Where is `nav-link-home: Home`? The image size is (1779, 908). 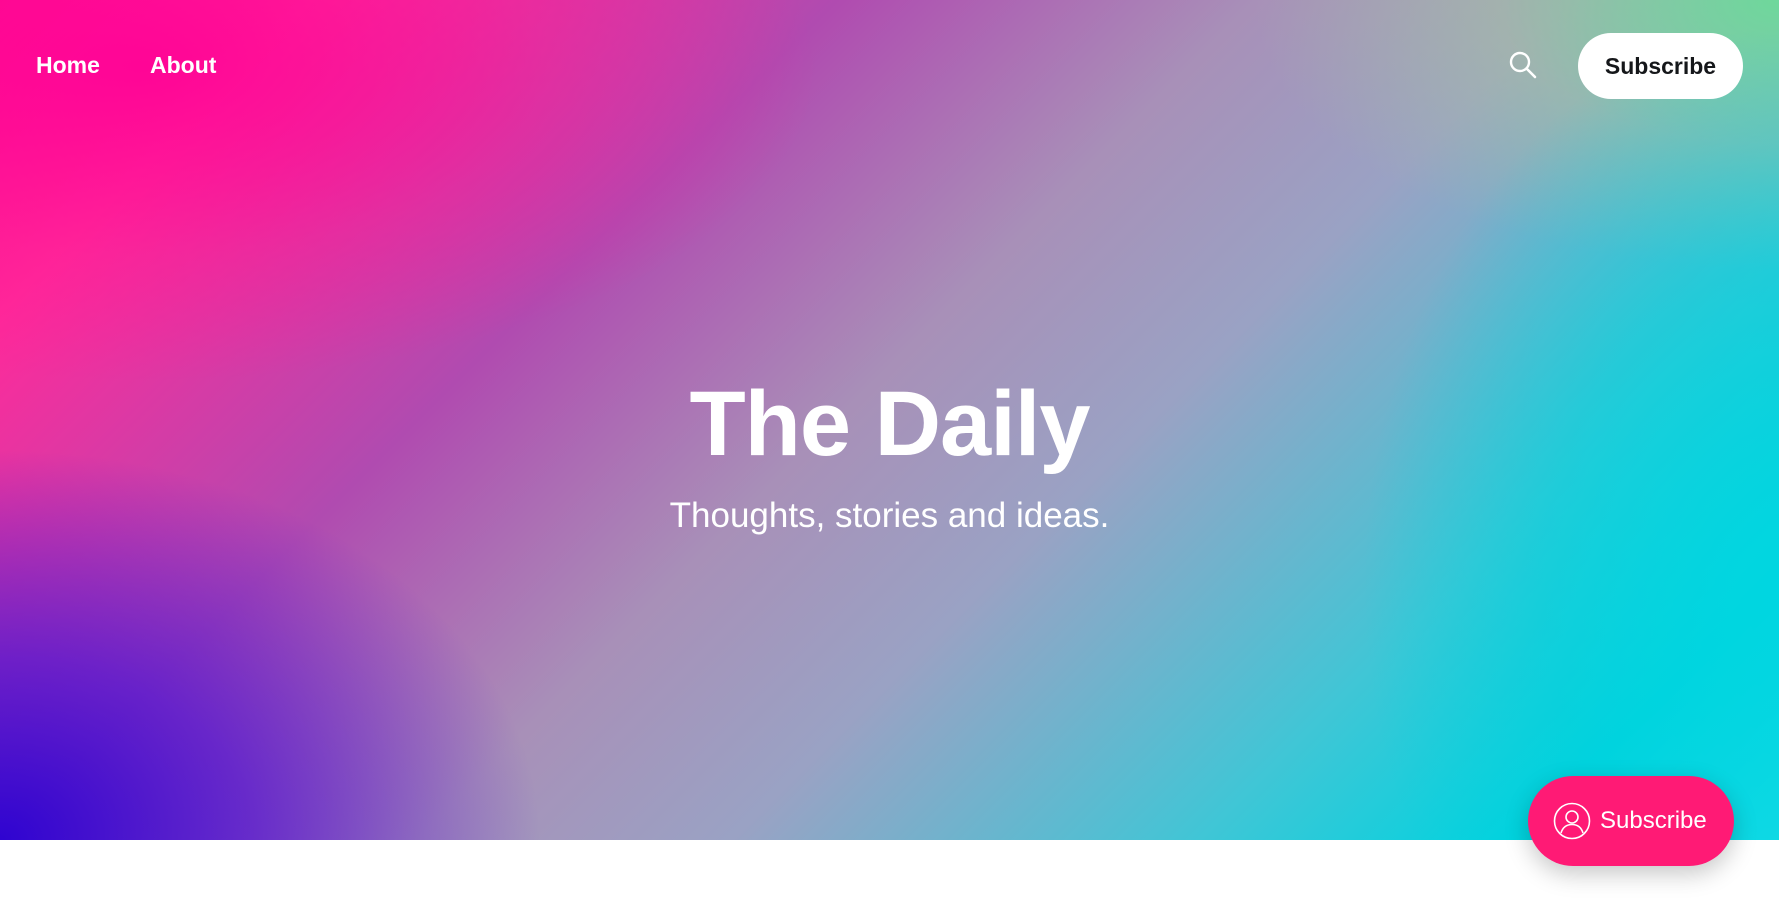
nav-link-home: Home is located at coordinates (68, 65).